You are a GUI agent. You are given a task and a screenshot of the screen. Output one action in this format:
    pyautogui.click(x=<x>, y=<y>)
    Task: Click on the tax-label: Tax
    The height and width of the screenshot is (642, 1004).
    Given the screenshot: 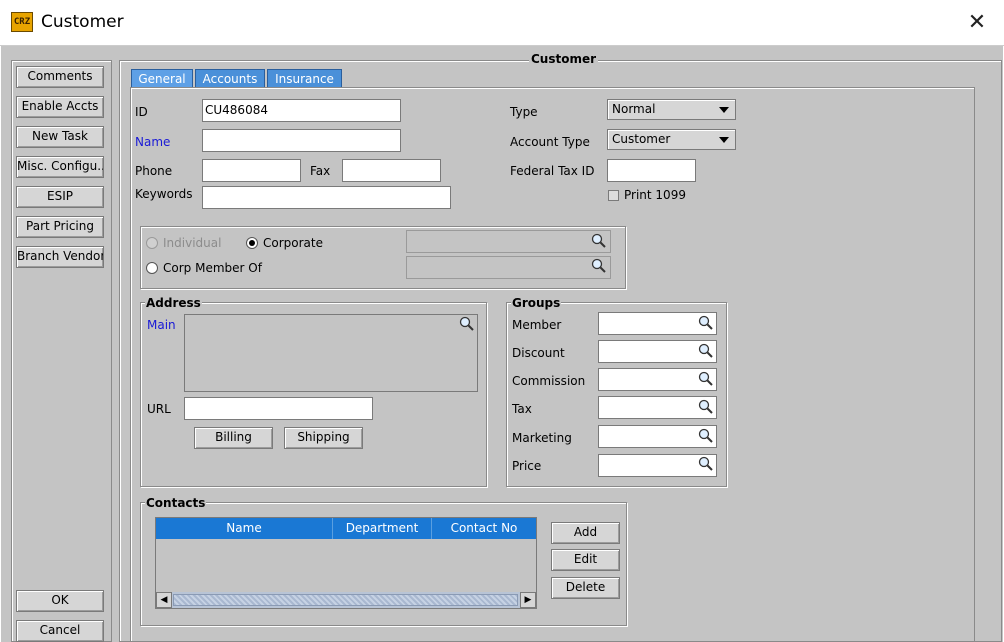 What is the action you would take?
    pyautogui.click(x=522, y=409)
    